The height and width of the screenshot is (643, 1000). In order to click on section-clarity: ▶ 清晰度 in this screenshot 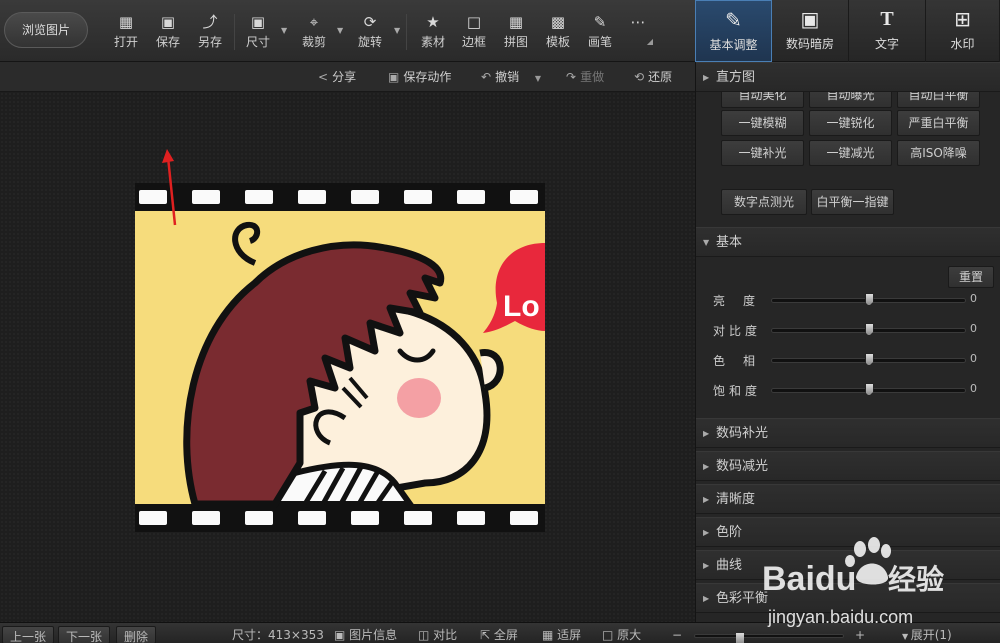, I will do `click(848, 499)`.